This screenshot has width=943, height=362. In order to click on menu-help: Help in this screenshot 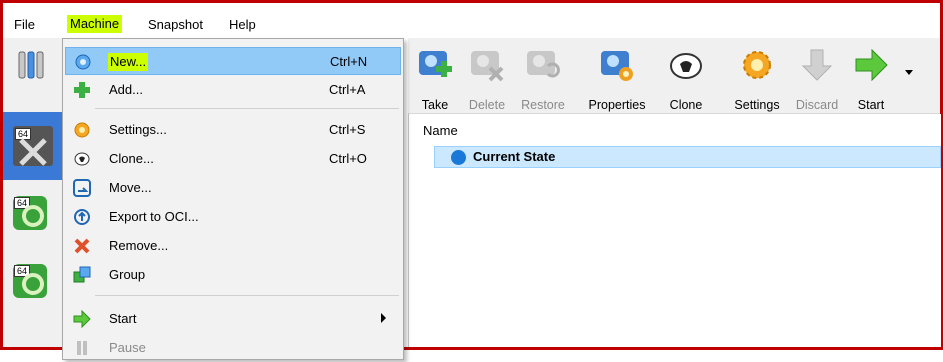, I will do `click(242, 25)`.